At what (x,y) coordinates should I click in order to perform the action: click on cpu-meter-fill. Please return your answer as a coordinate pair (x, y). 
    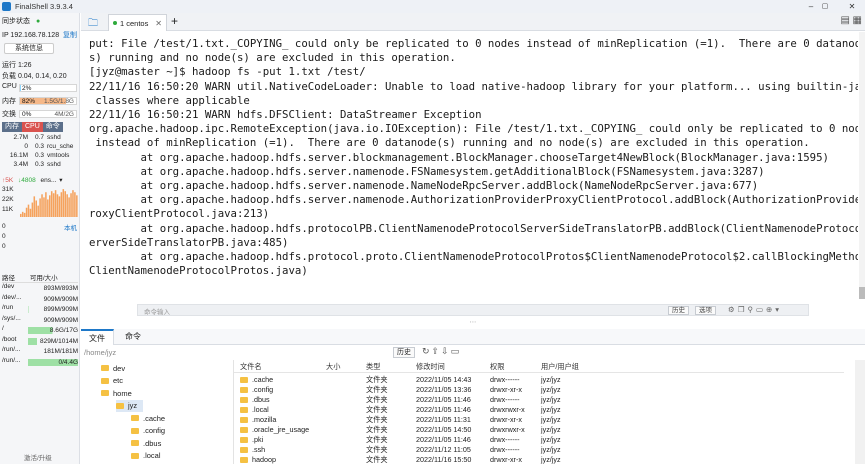
    Looking at the image, I should click on (21, 88).